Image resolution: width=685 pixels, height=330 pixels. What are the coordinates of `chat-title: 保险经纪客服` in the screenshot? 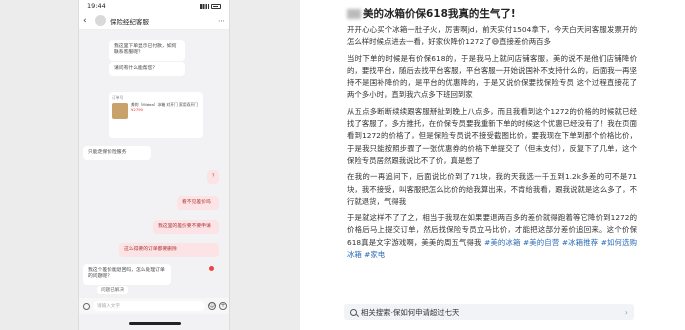 It's located at (129, 21).